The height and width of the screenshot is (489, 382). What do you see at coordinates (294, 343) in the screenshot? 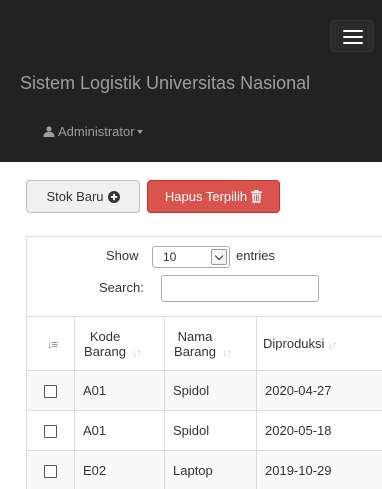
I see `column-header-label: Diproduksi` at bounding box center [294, 343].